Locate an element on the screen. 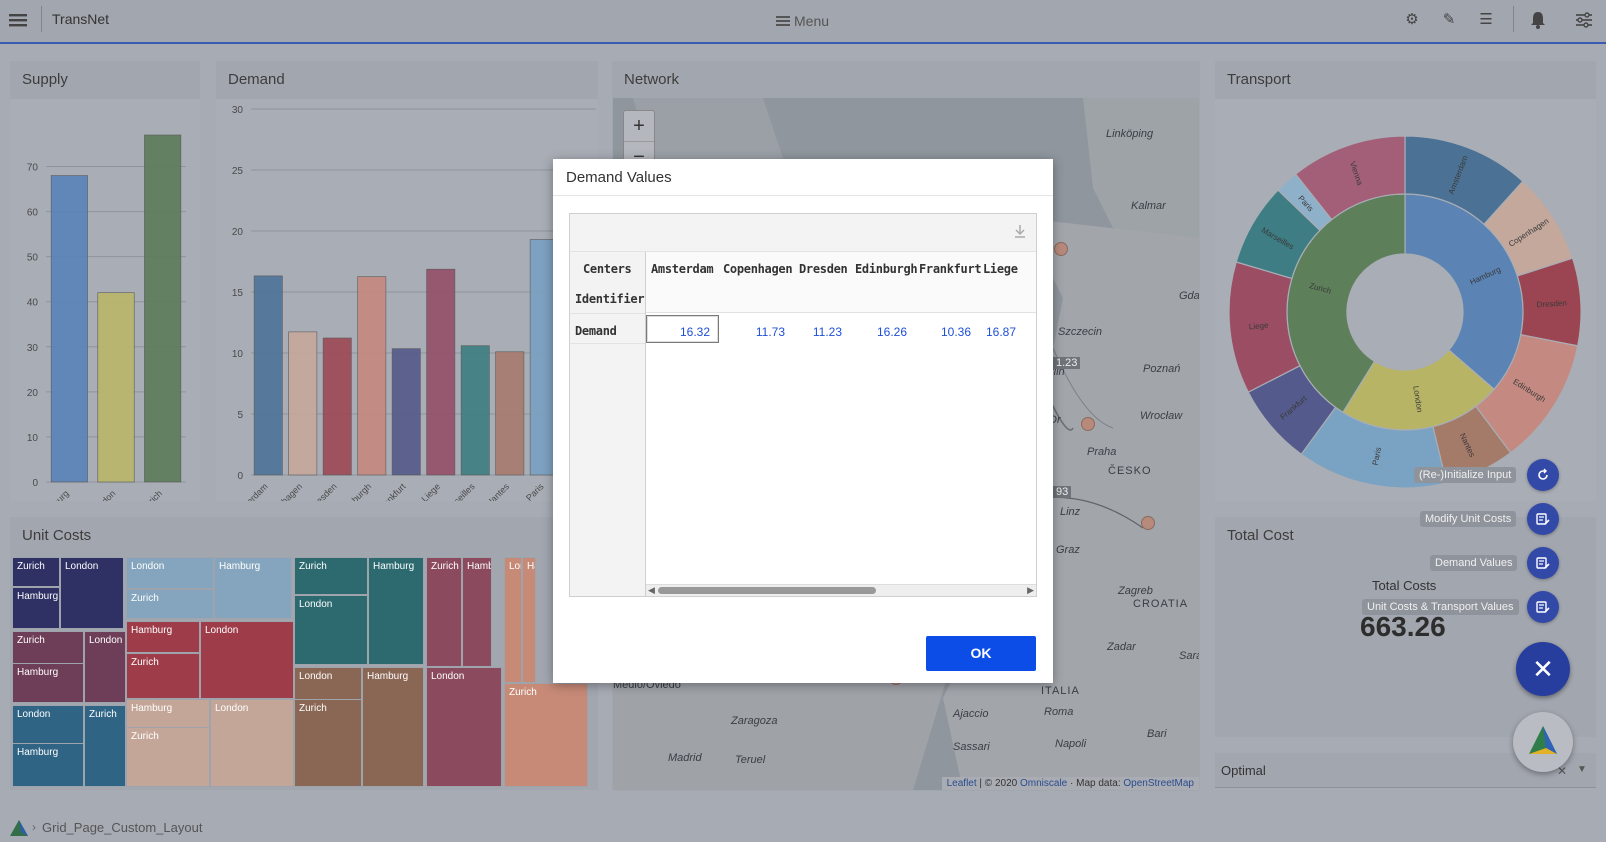 This screenshot has height=842, width=1606. grid-cell: 11.23 is located at coordinates (812, 332).